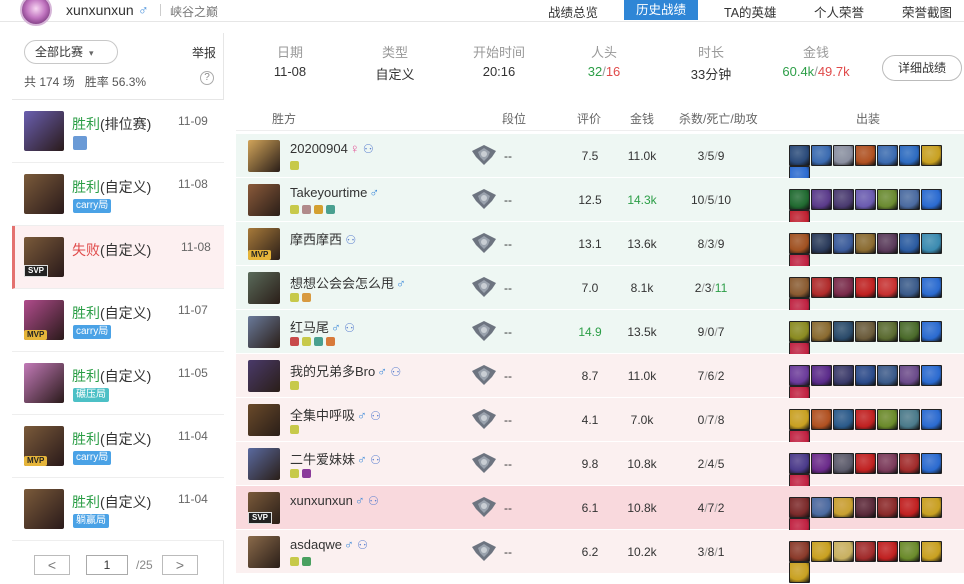 The image size is (964, 584). I want to click on player-name: 摩西摩西 ⚇, so click(323, 238).